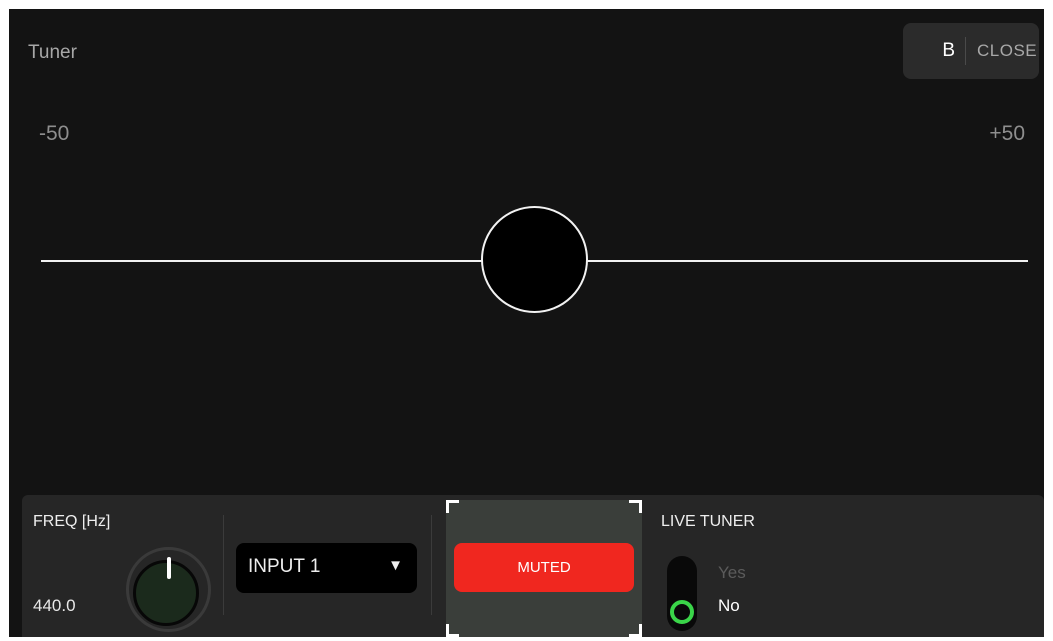  I want to click on live-tuner-toggle, so click(682, 593).